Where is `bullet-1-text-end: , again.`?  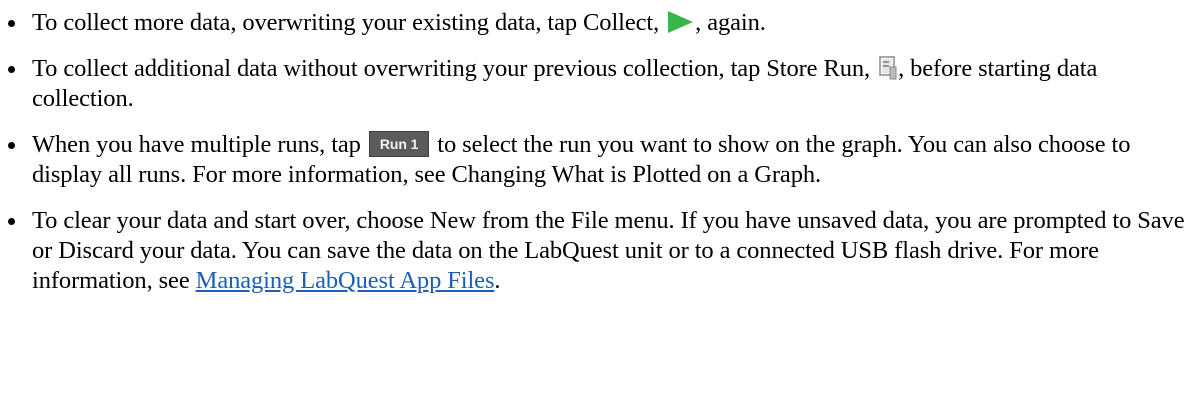
bullet-1-text-end: , again. is located at coordinates (730, 22).